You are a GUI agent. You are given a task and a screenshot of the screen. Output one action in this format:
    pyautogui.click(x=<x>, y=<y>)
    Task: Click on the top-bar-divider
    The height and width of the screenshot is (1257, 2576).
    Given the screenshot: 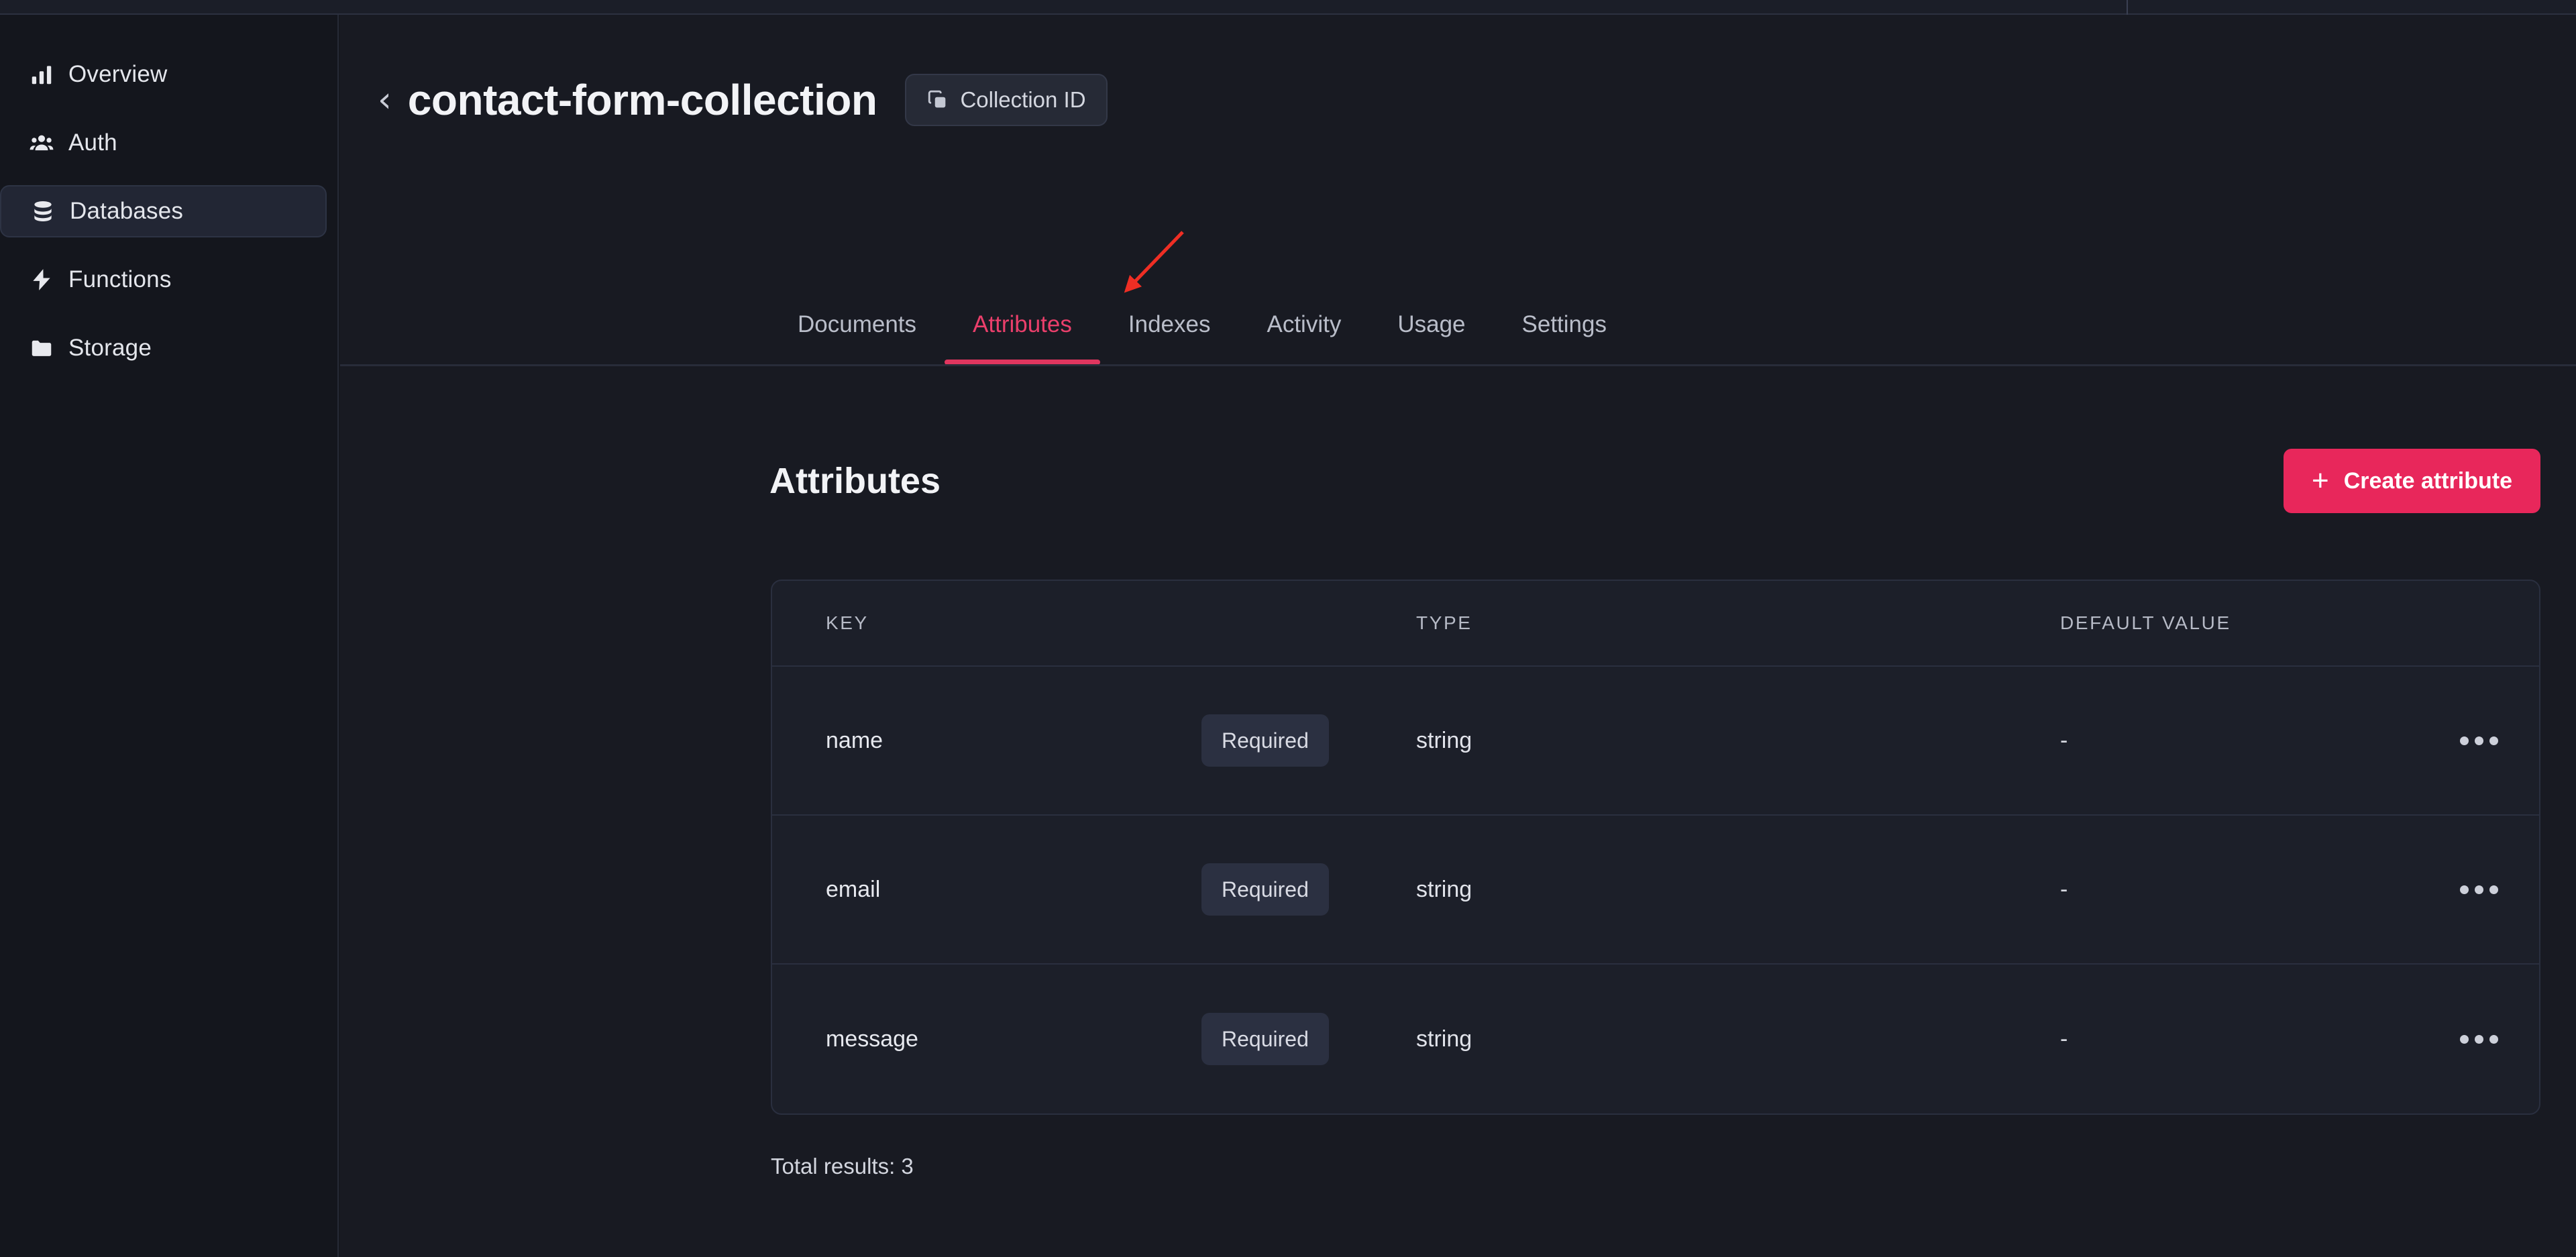 What is the action you would take?
    pyautogui.click(x=2127, y=8)
    